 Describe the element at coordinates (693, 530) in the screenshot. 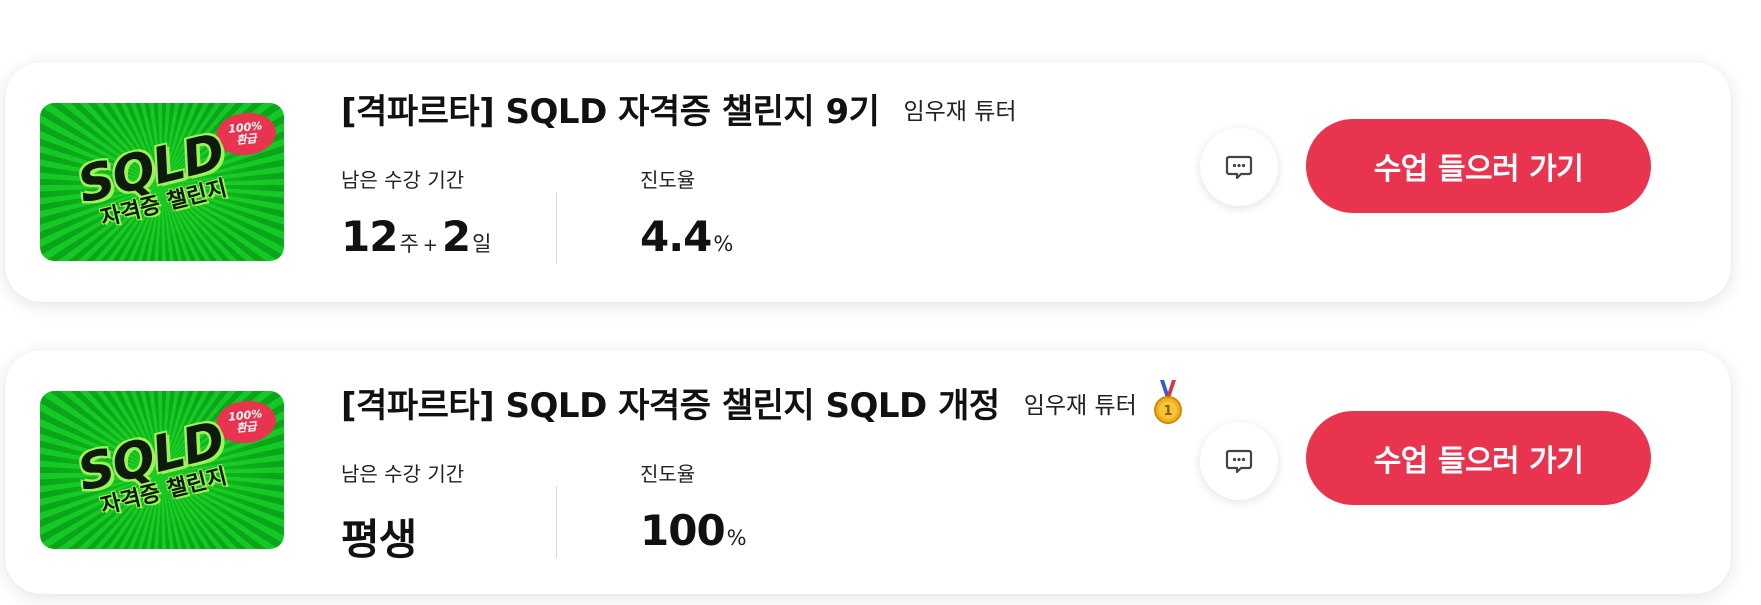

I see `progress-value: 100 %` at that location.